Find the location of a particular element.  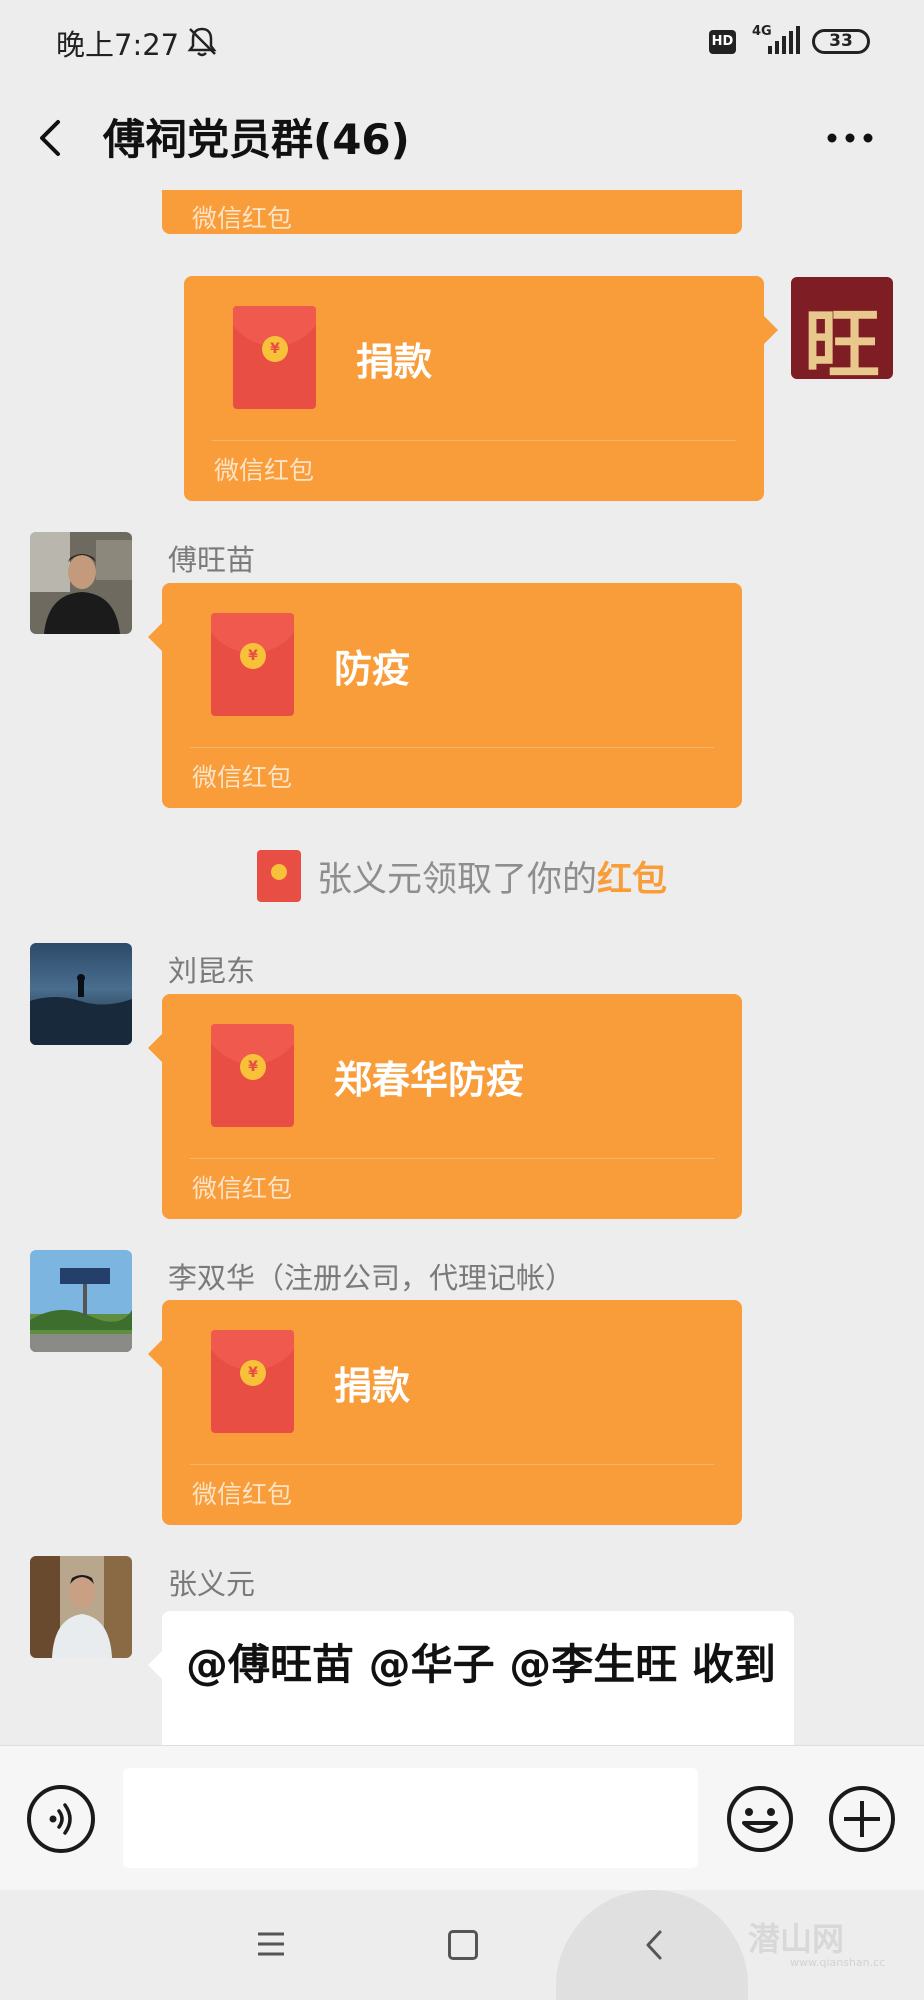

watermark: 潜山网 is located at coordinates (796, 1939).